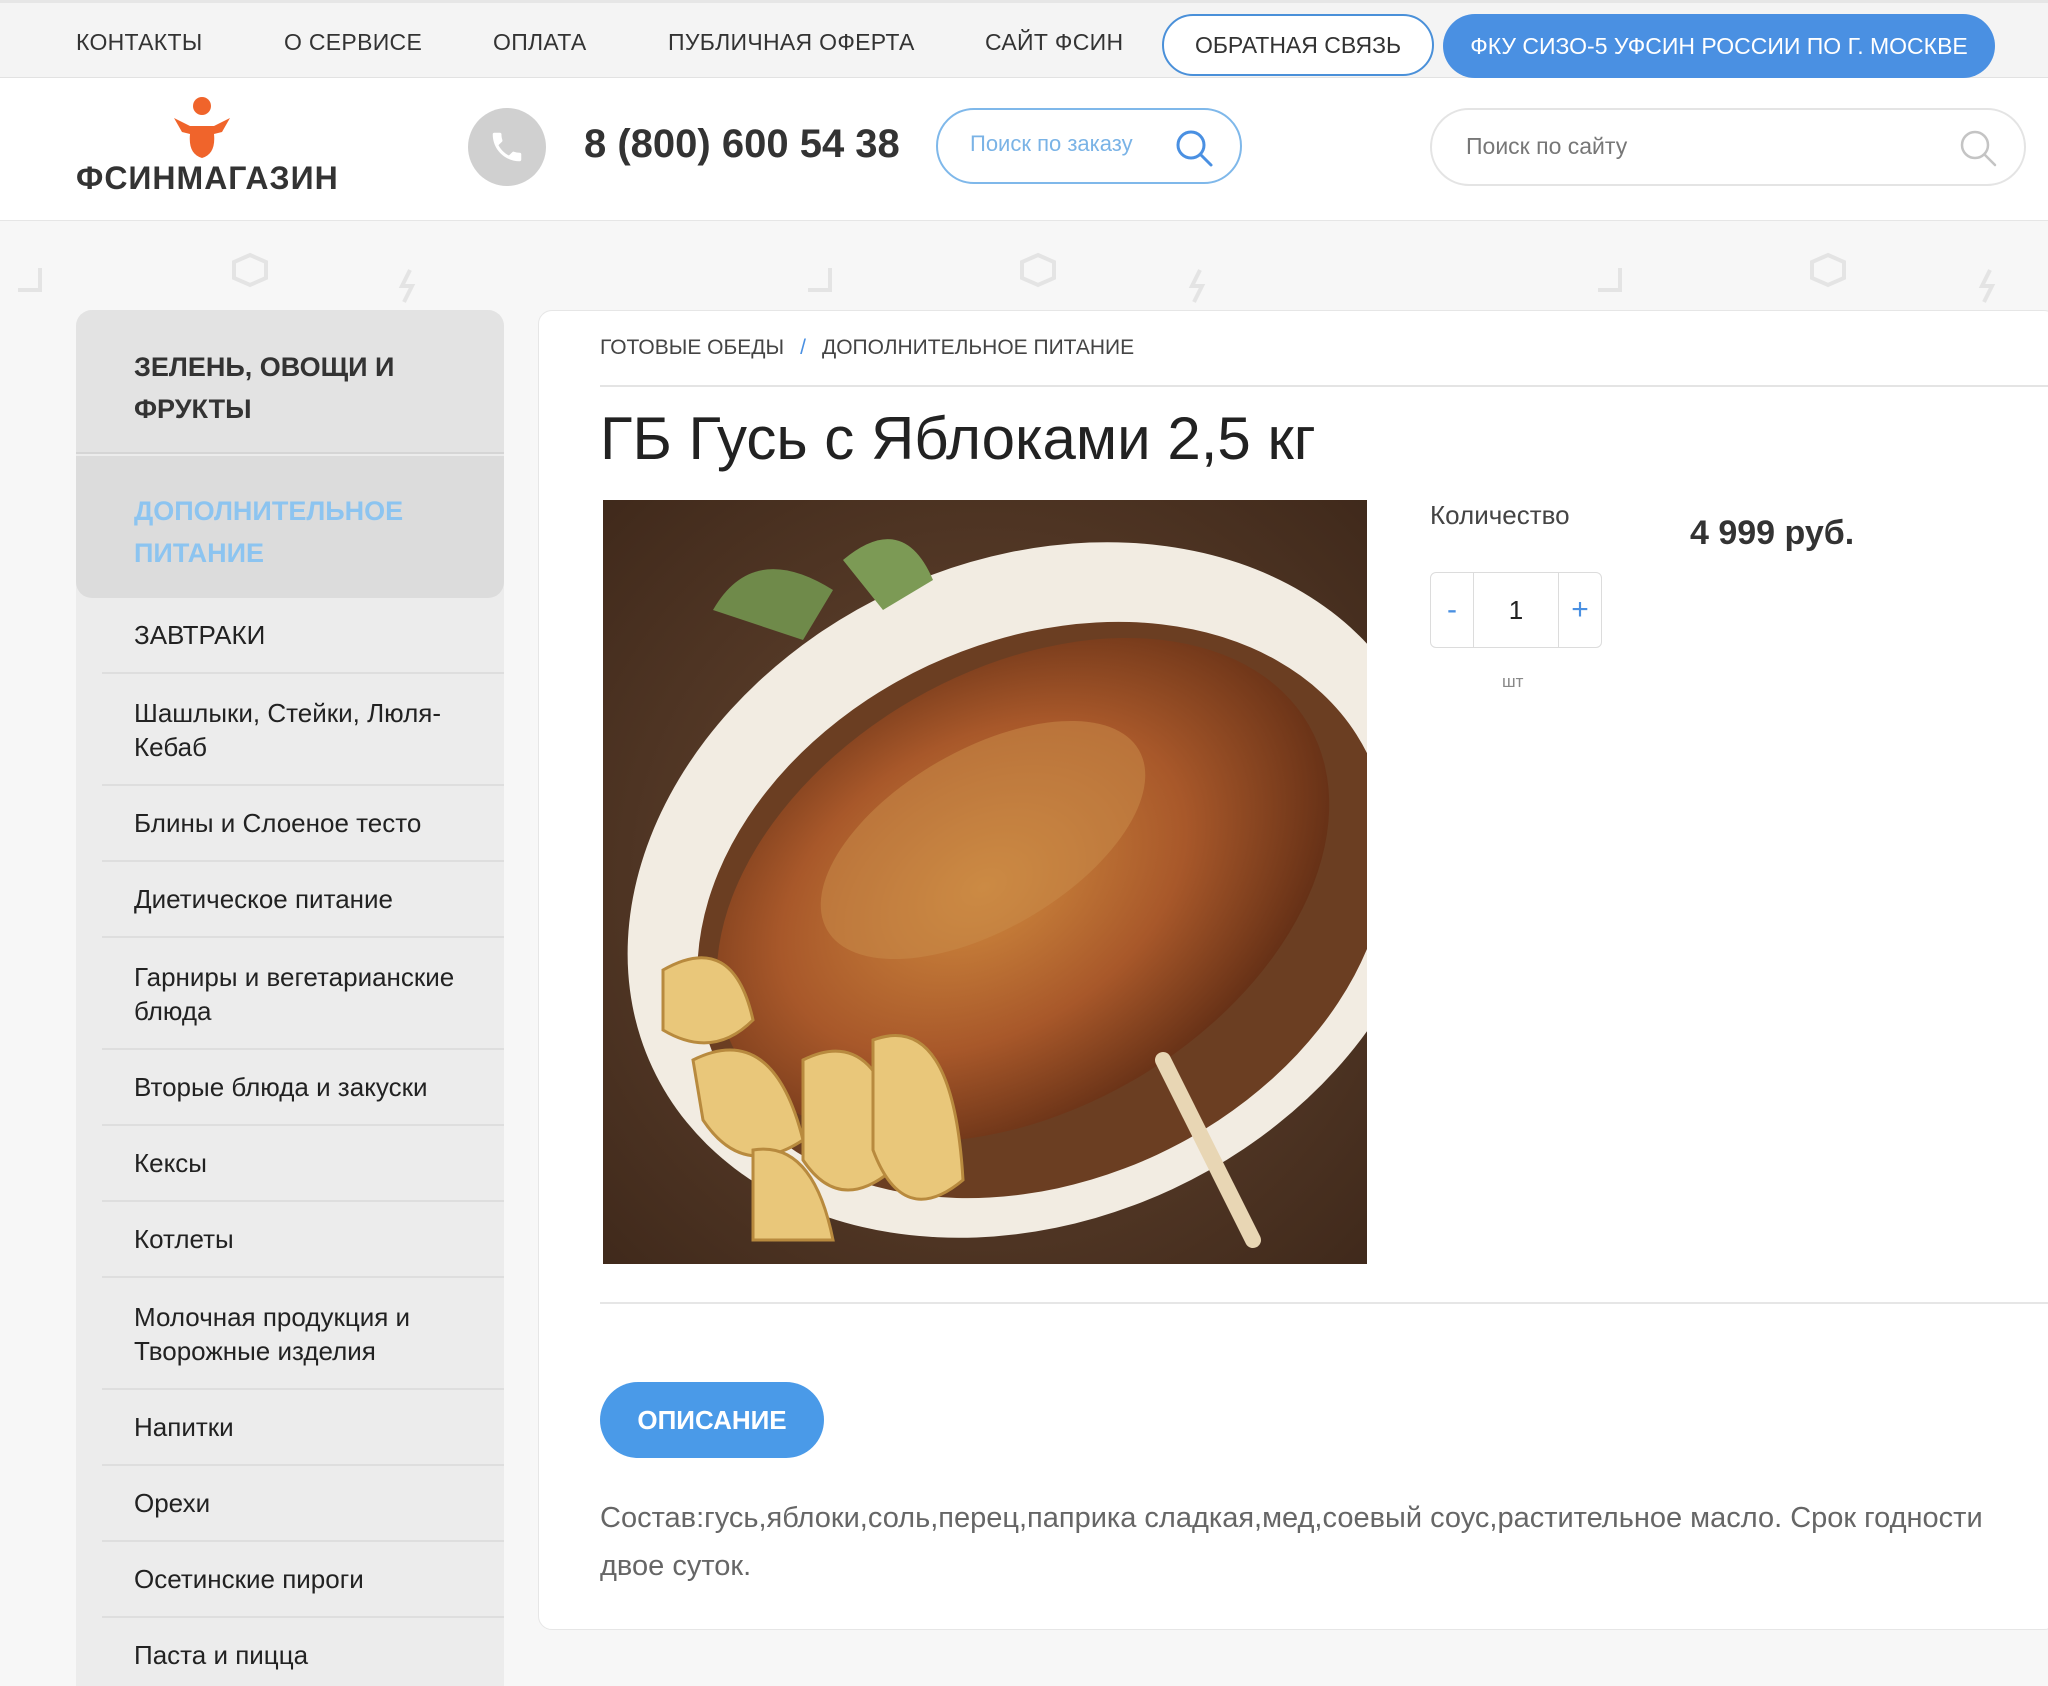  Describe the element at coordinates (303, 636) in the screenshot. I see `category-item: ЗАВТРАКИ` at that location.